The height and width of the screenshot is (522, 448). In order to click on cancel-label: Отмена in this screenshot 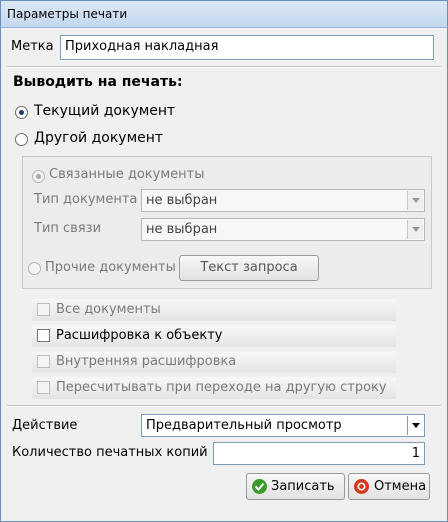, I will do `click(400, 486)`.